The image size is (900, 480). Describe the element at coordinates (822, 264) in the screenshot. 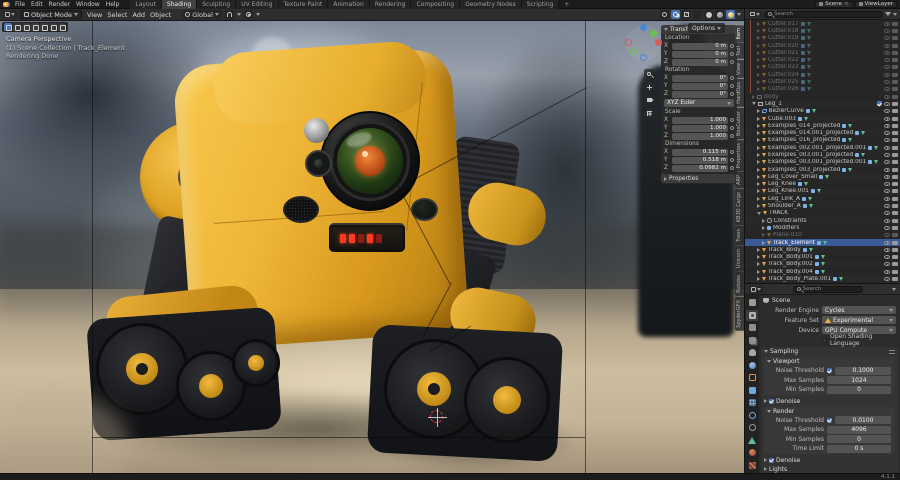

I see `outliner-row: Track_Body.002` at that location.